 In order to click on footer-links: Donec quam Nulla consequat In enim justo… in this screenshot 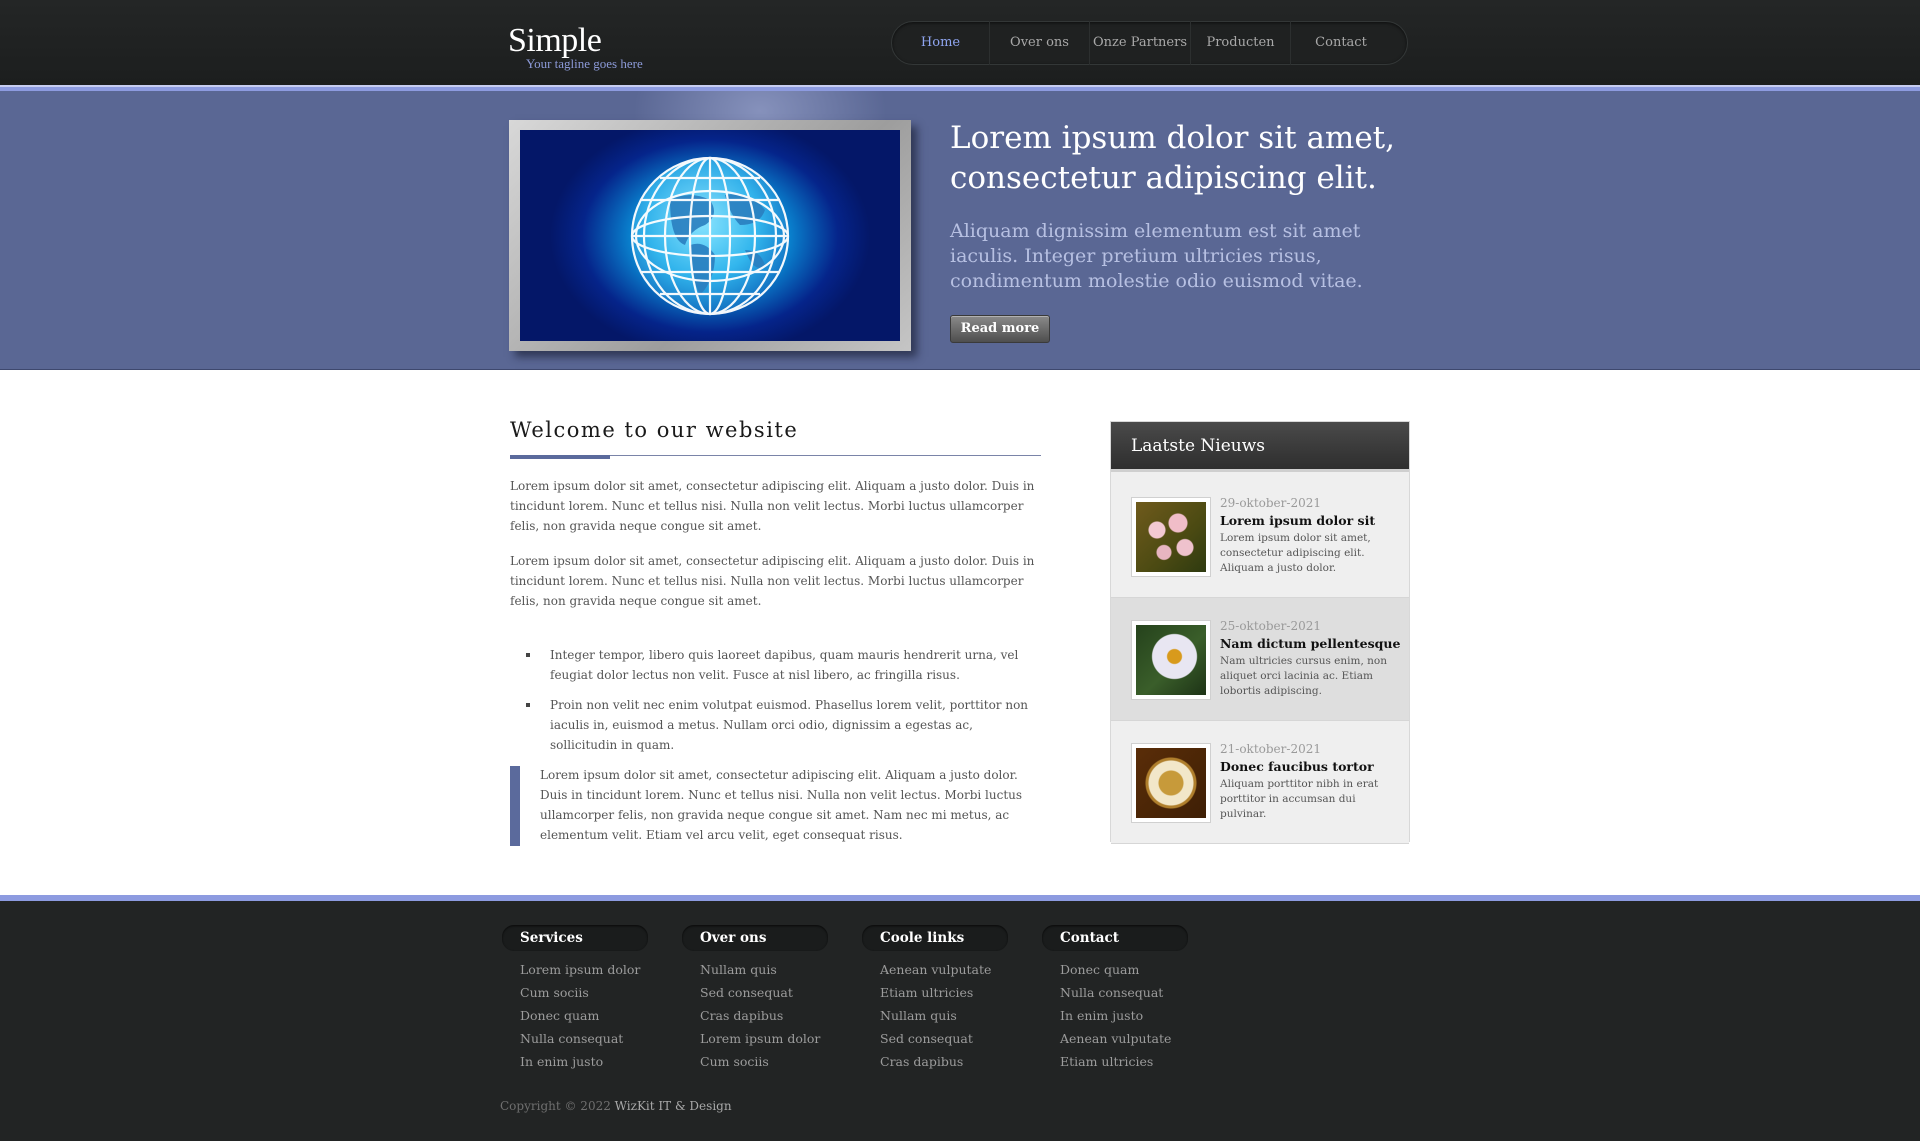, I will do `click(1117, 1015)`.